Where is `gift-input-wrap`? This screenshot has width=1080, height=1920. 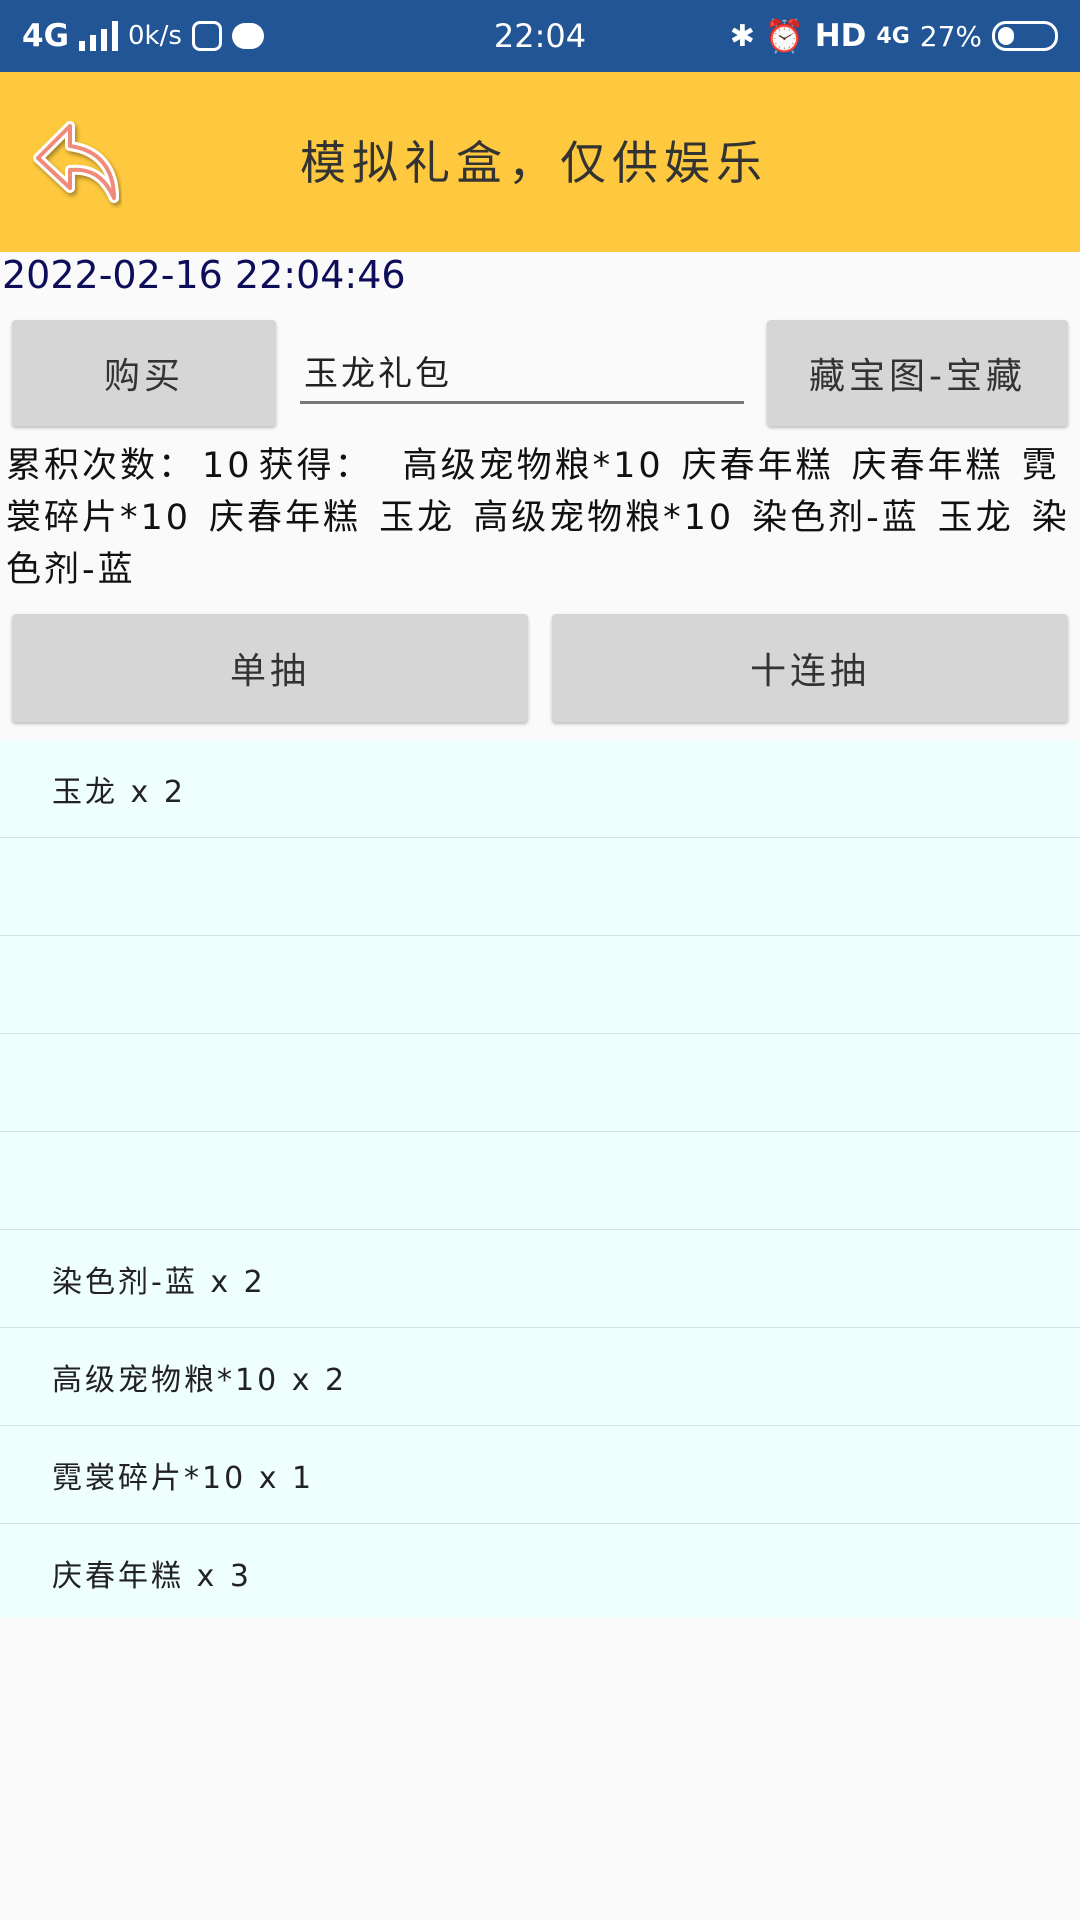
gift-input-wrap is located at coordinates (522, 372).